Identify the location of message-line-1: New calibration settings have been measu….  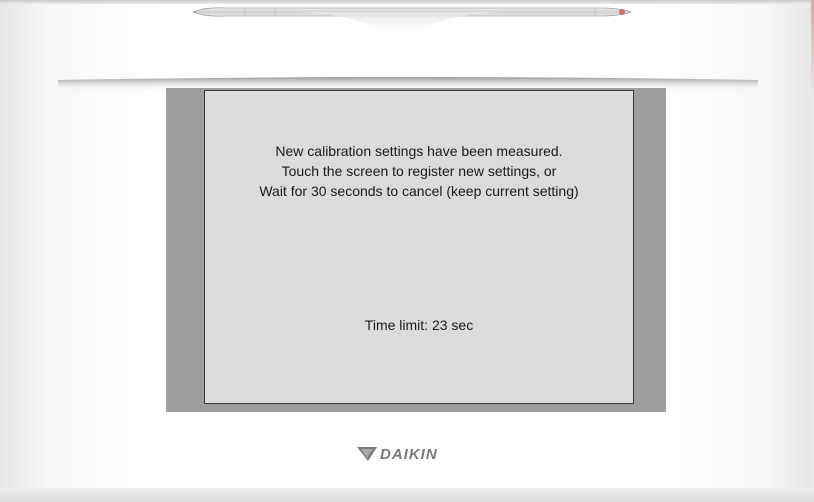
(419, 151).